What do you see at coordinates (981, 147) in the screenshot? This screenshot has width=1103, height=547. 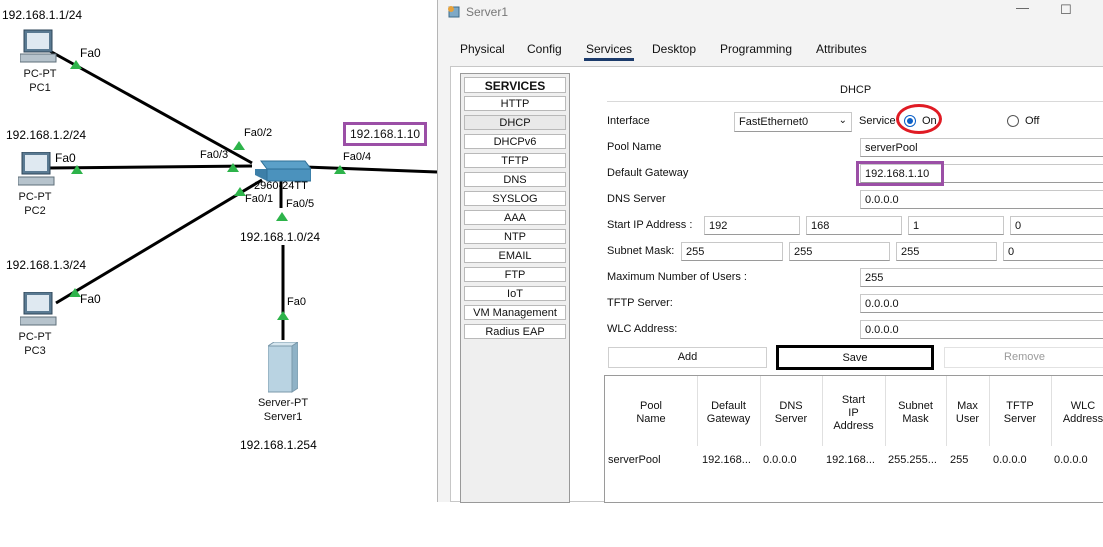 I see `pool-name-input: serverPool` at bounding box center [981, 147].